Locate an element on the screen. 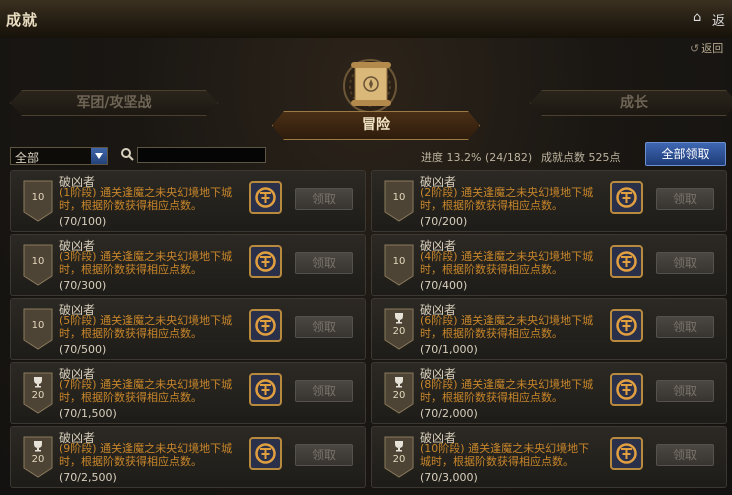 Image resolution: width=732 pixels, height=495 pixels. points-value: 525点 is located at coordinates (604, 157).